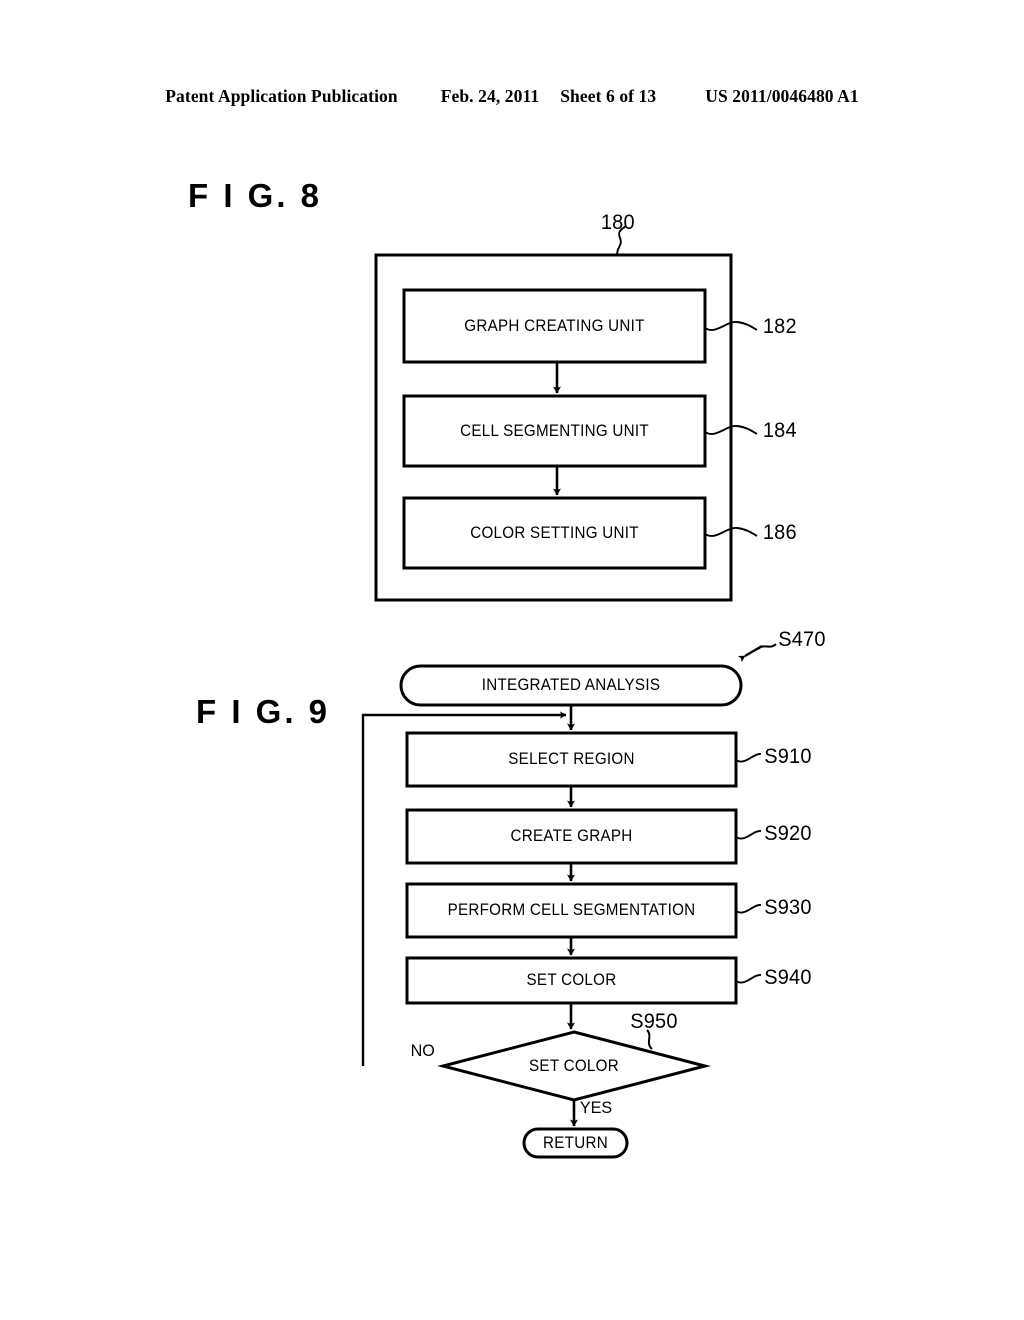 The image size is (1024, 1320). Describe the element at coordinates (571, 836) in the screenshot. I see `fig9-step-2-label: CREATE GRAPH` at that location.